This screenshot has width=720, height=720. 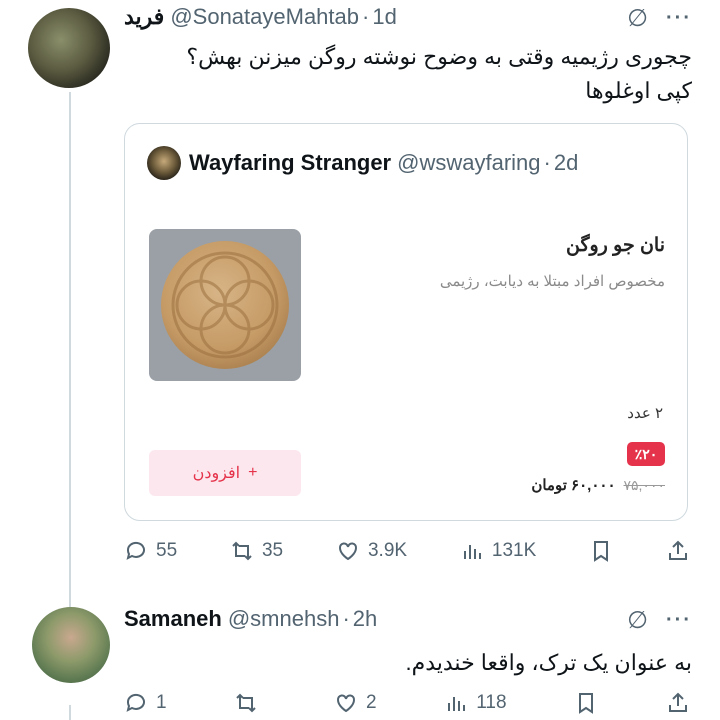 What do you see at coordinates (491, 702) in the screenshot?
I see `views-count: 118` at bounding box center [491, 702].